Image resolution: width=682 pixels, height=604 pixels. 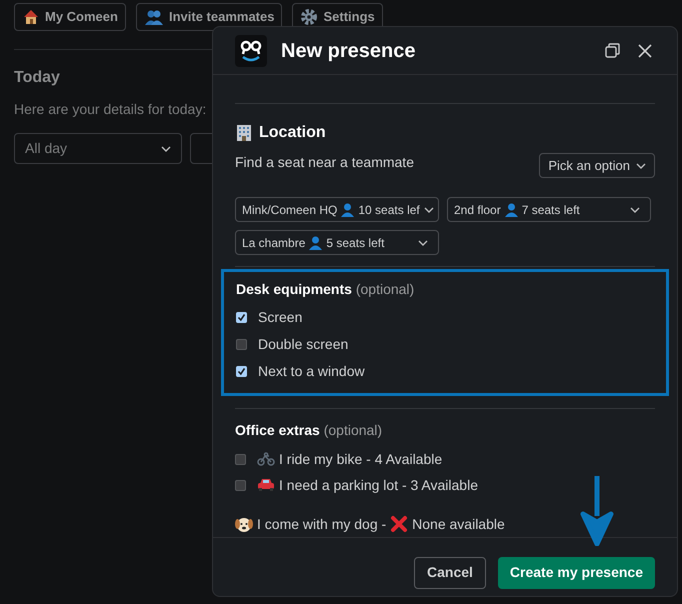 I want to click on group-heading: Desk equipments (optional), so click(x=326, y=289).